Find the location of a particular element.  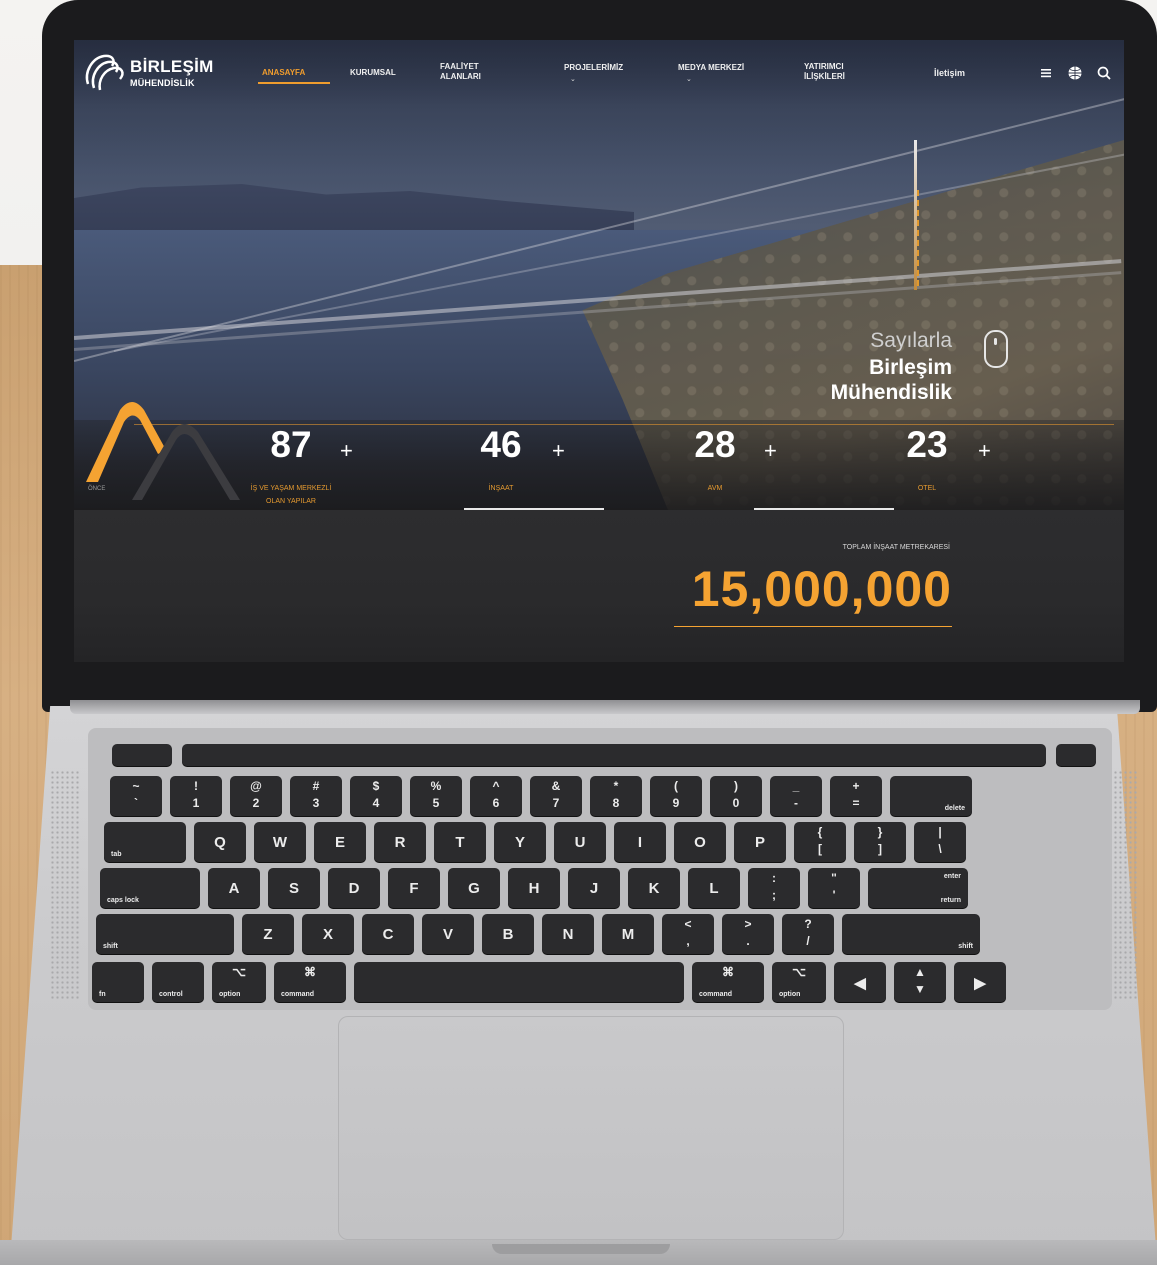

keyboard-key: _ - is located at coordinates (796, 796).